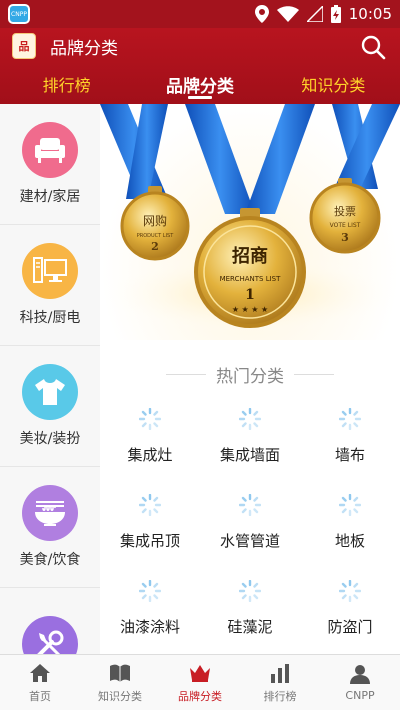 The width and height of the screenshot is (400, 710). What do you see at coordinates (250, 256) in the screenshot?
I see `medal-1-title: 招商` at bounding box center [250, 256].